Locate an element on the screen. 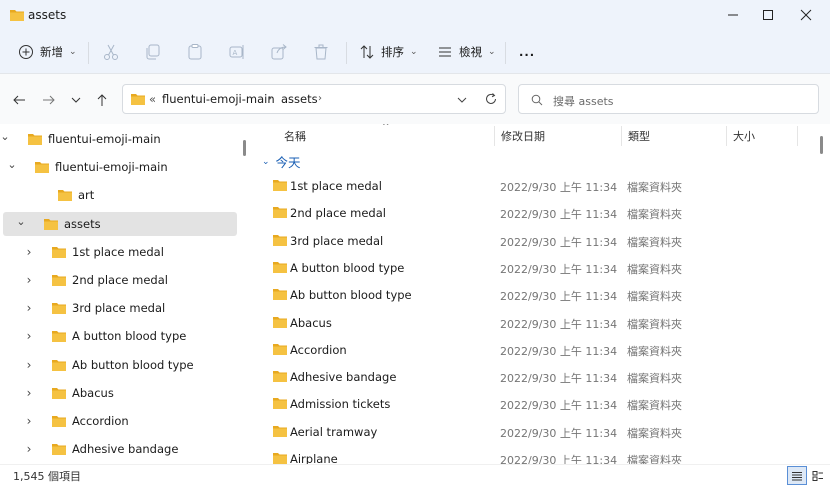 The width and height of the screenshot is (830, 485). search-input: 搜尋 assets is located at coordinates (668, 99).